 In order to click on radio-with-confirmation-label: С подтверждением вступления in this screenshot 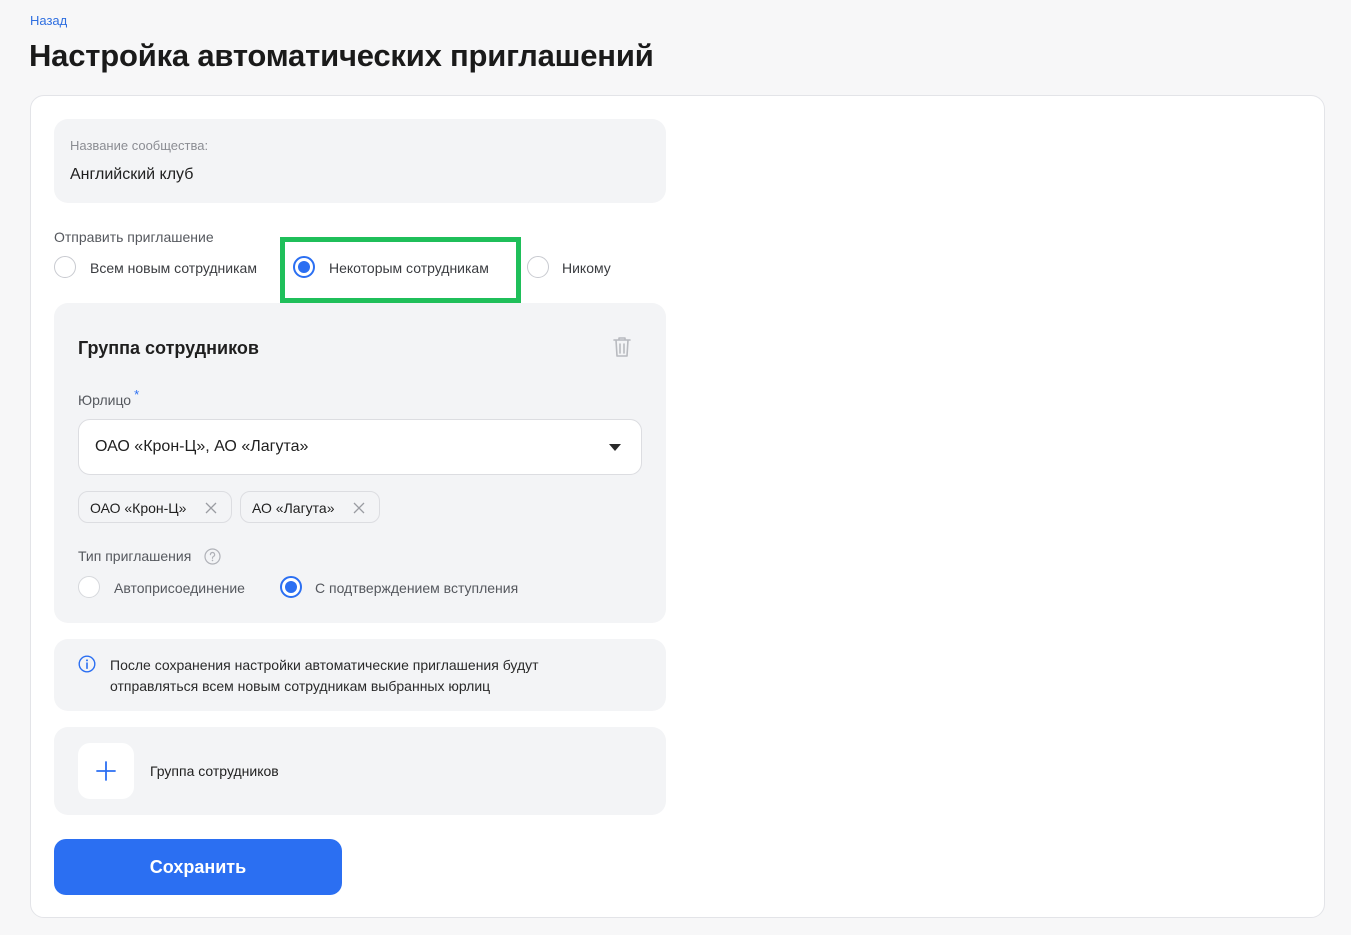, I will do `click(416, 588)`.